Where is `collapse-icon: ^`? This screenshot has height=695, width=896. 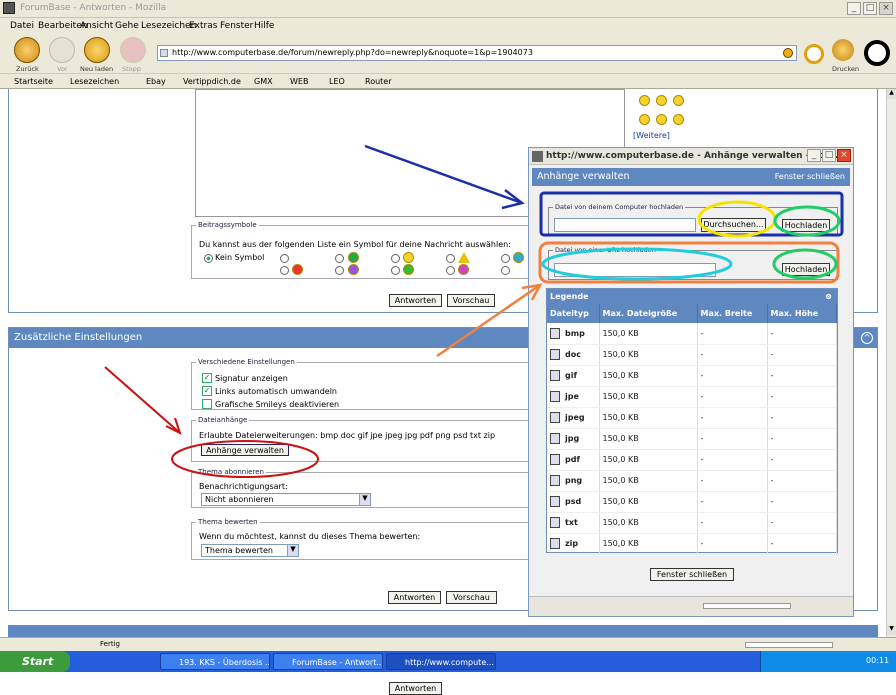 collapse-icon: ^ is located at coordinates (867, 338).